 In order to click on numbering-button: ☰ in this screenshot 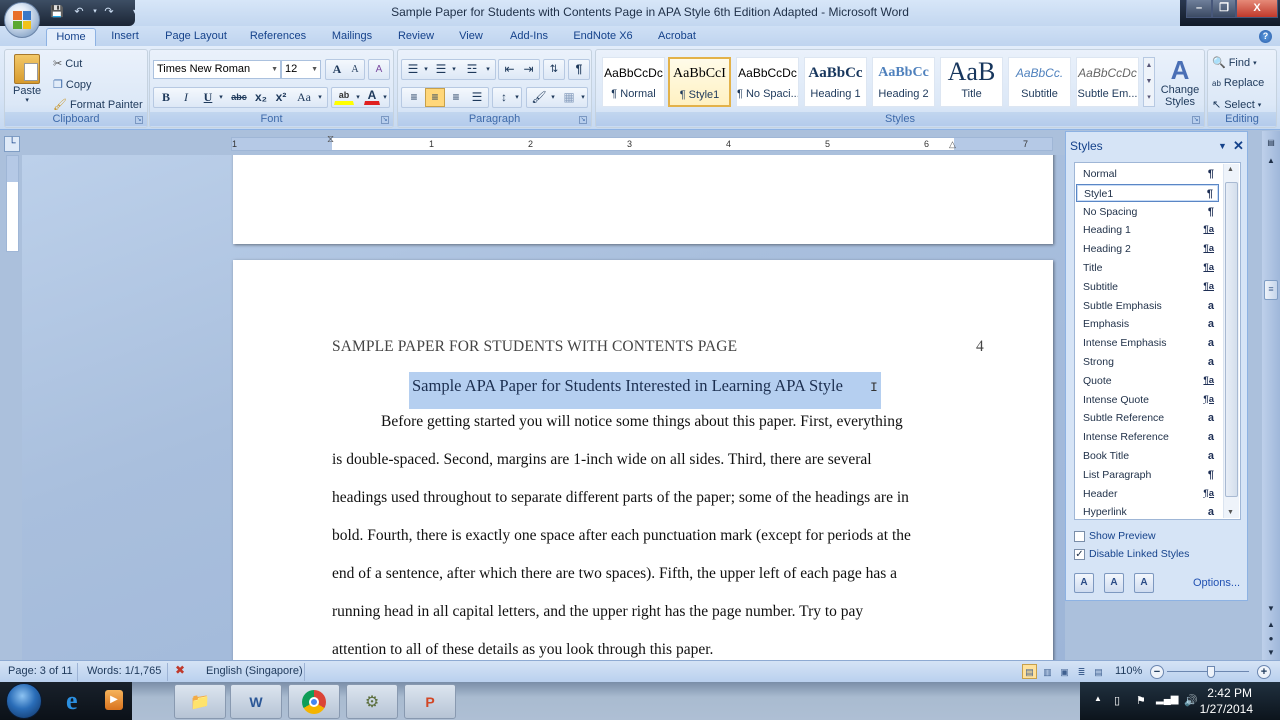, I will do `click(441, 69)`.